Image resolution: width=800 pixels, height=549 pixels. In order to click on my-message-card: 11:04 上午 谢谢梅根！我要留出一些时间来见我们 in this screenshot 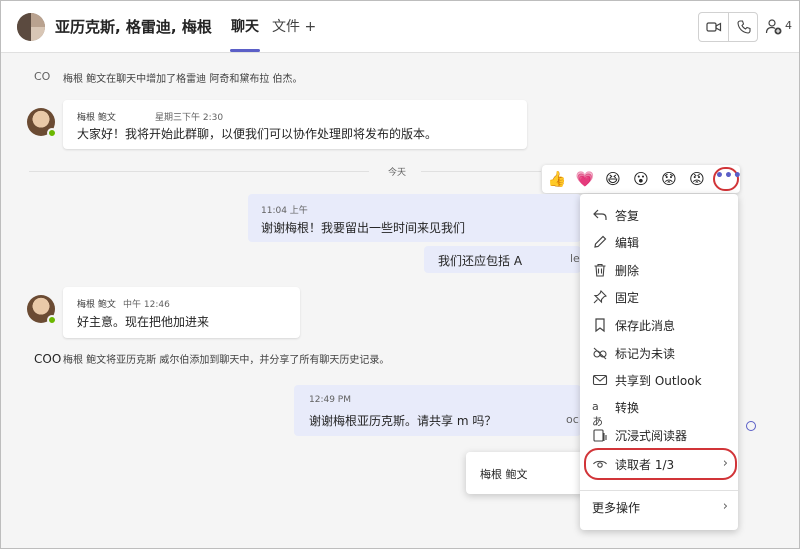, I will do `click(414, 218)`.